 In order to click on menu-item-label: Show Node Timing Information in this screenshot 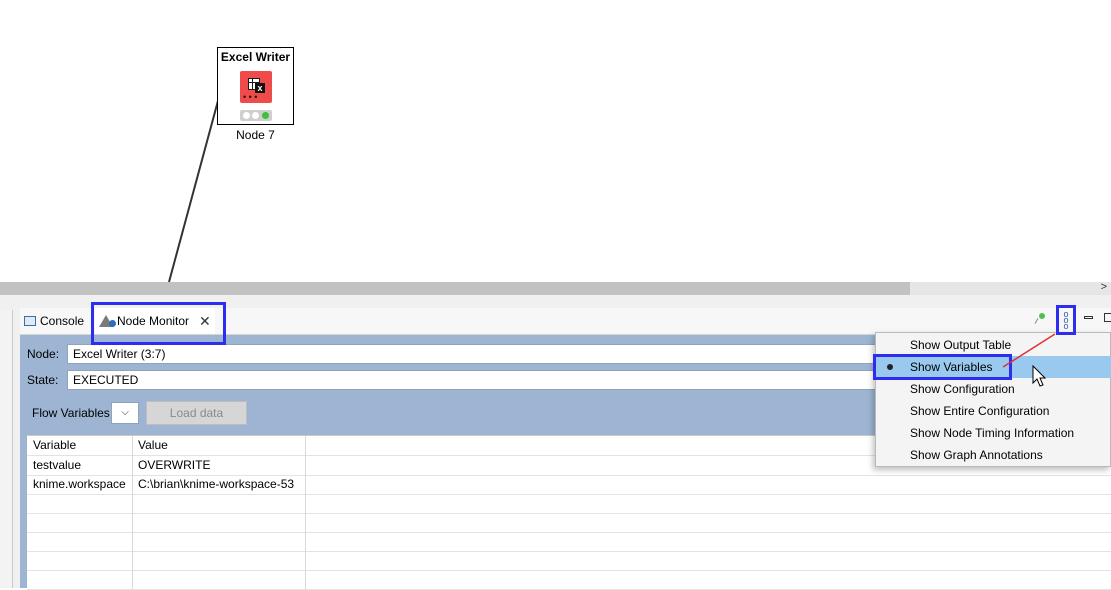, I will do `click(992, 433)`.